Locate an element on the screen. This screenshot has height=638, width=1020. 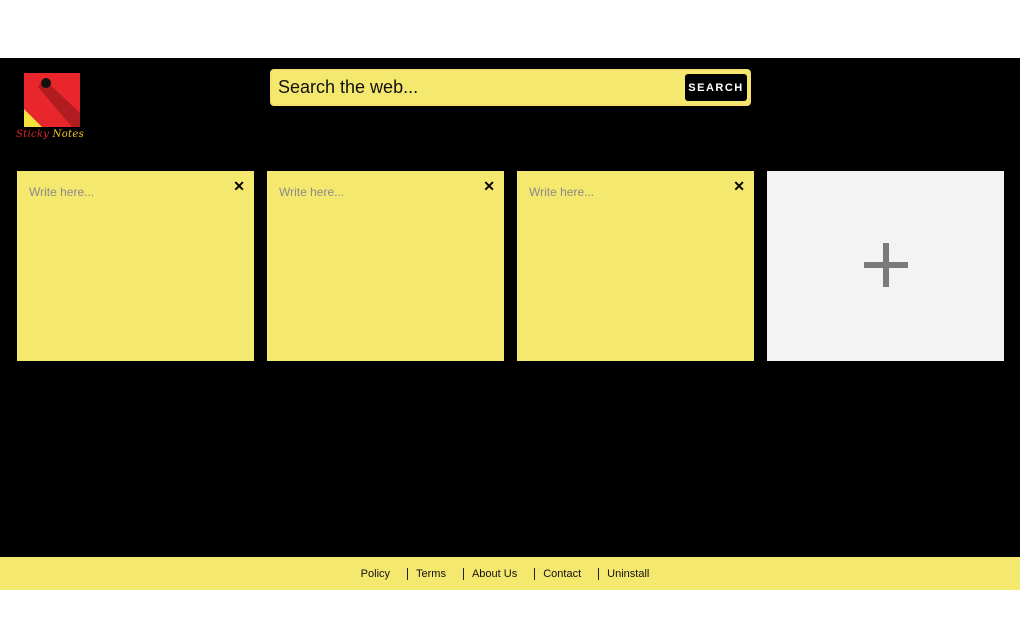
plus-icon-vertical is located at coordinates (886, 265).